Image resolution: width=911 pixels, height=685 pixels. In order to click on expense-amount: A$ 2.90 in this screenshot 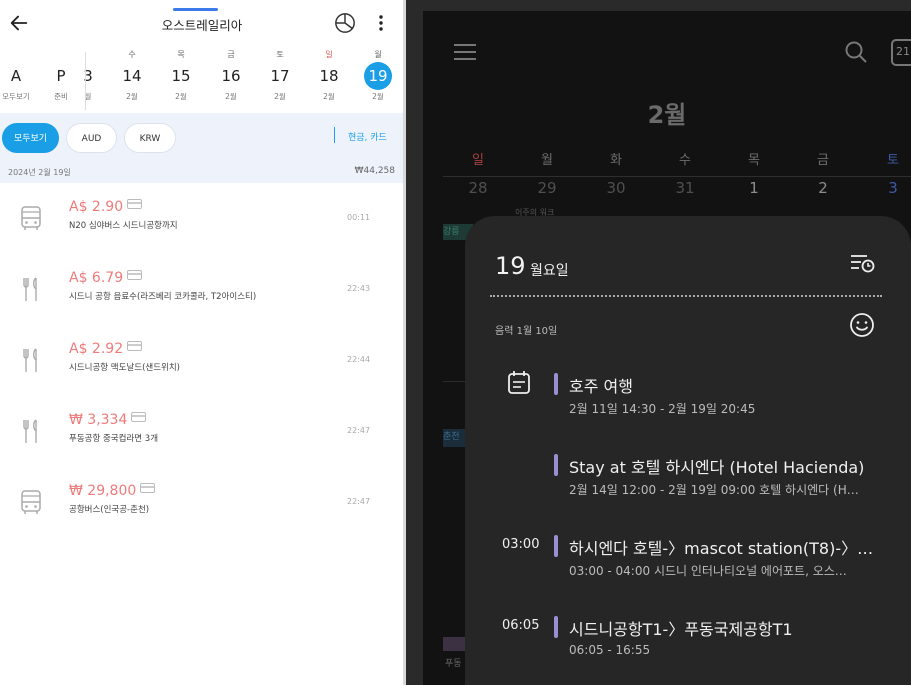, I will do `click(96, 207)`.